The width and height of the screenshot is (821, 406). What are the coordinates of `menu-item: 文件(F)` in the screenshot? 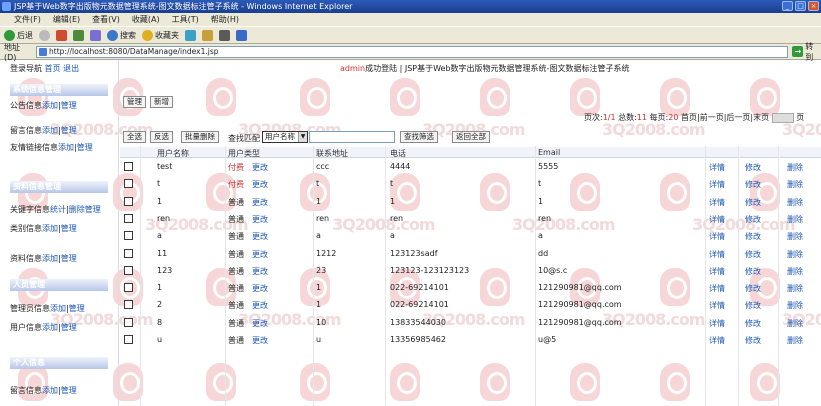 It's located at (27, 19).